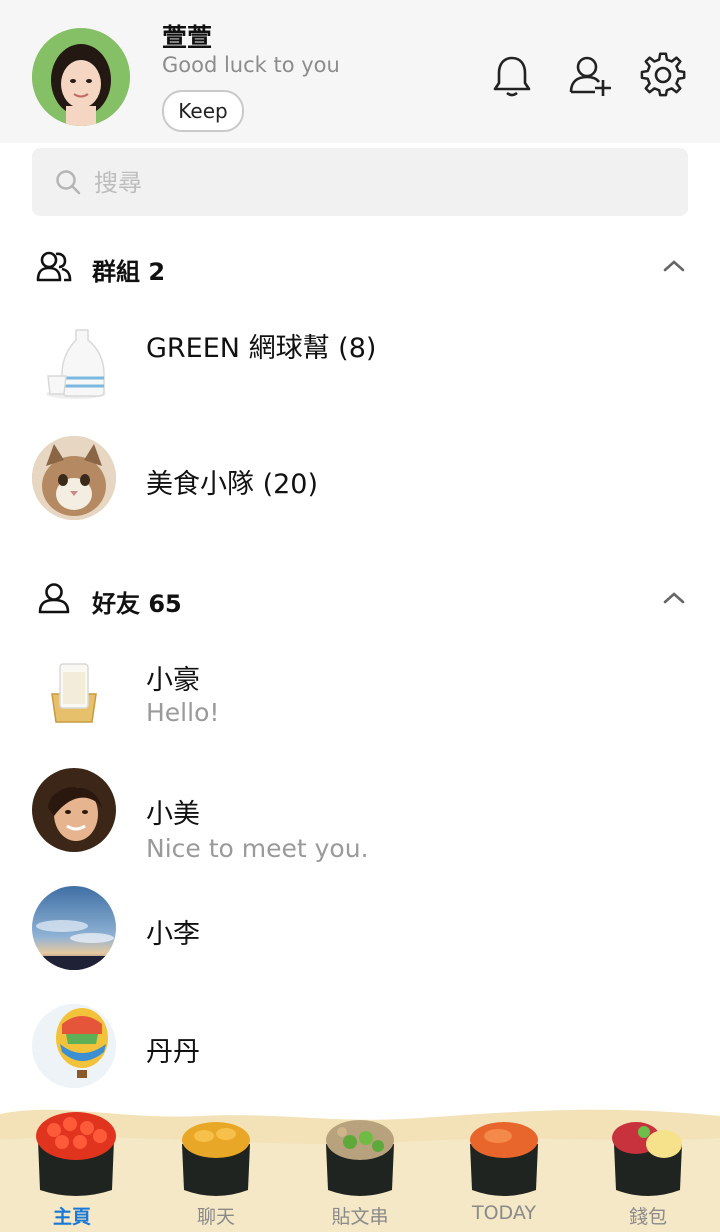 The height and width of the screenshot is (1232, 720). I want to click on list-item: 小豪 Hello!, so click(360, 710).